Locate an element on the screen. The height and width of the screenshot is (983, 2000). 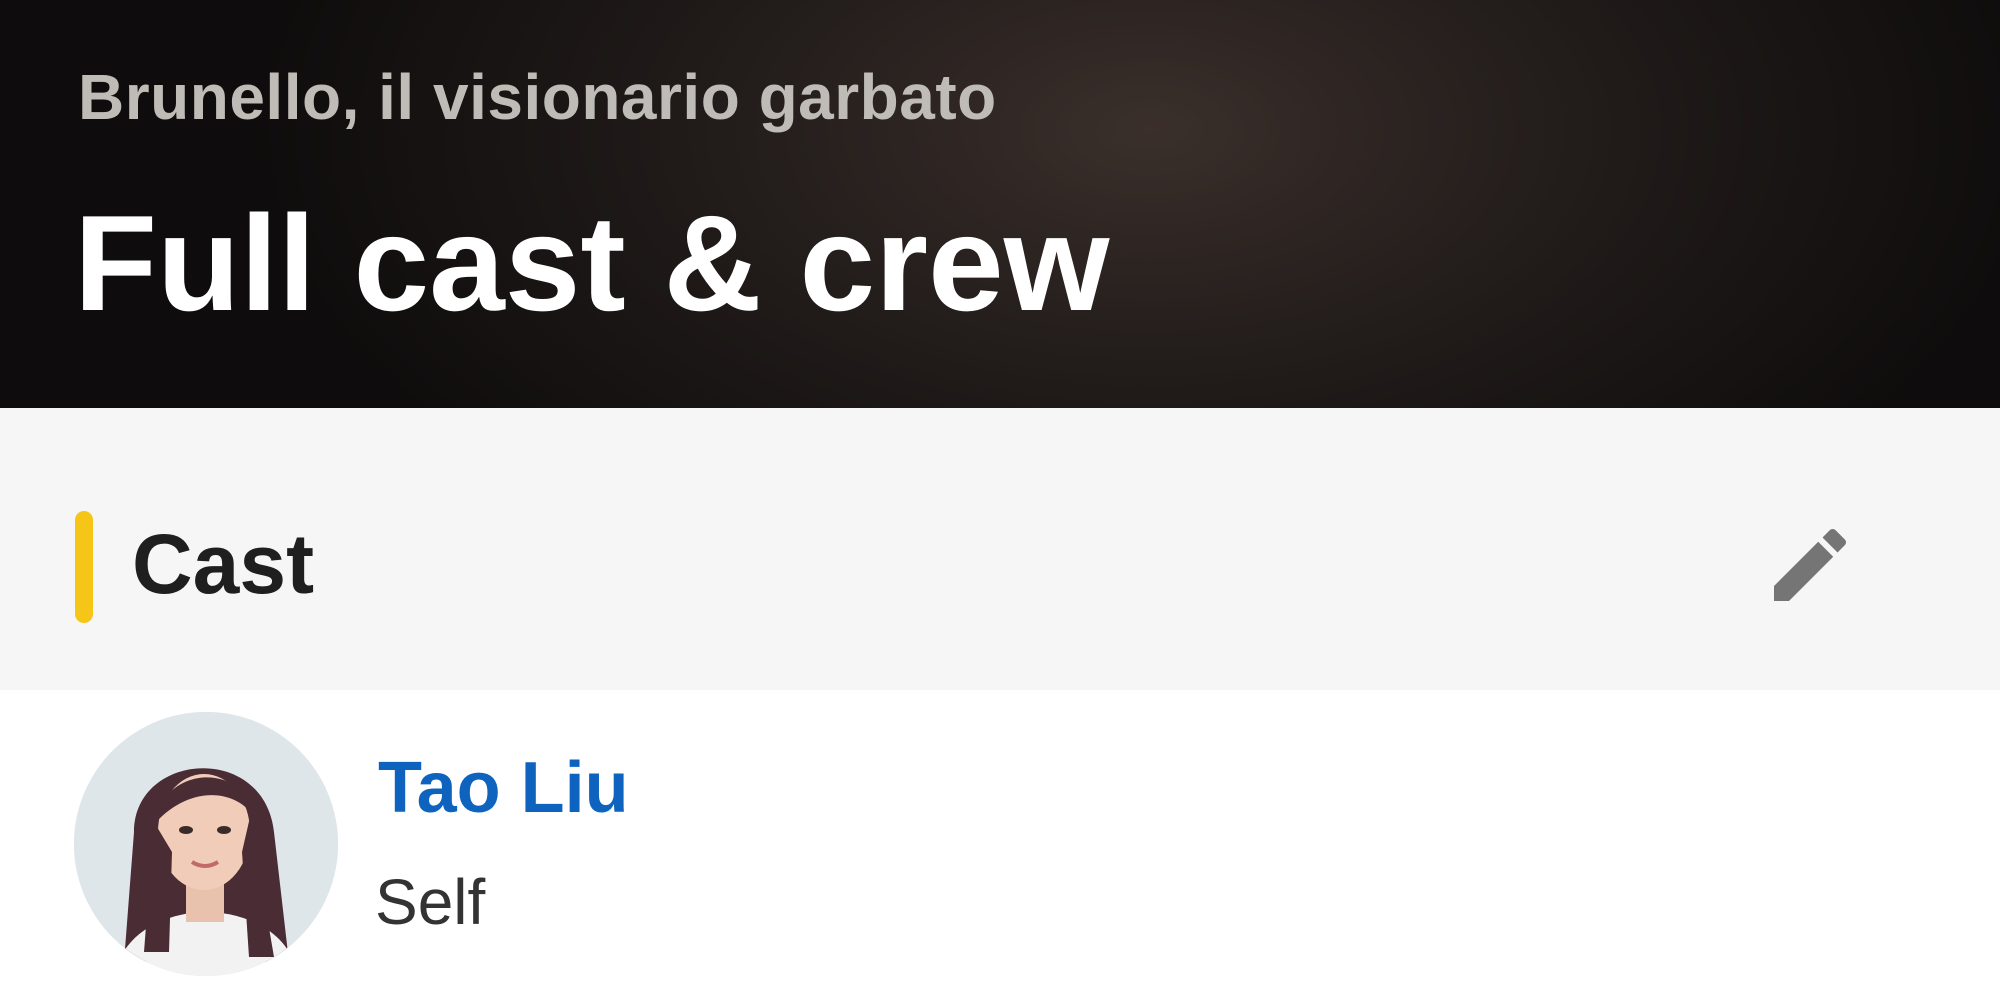
pencil-icon is located at coordinates (1810, 564).